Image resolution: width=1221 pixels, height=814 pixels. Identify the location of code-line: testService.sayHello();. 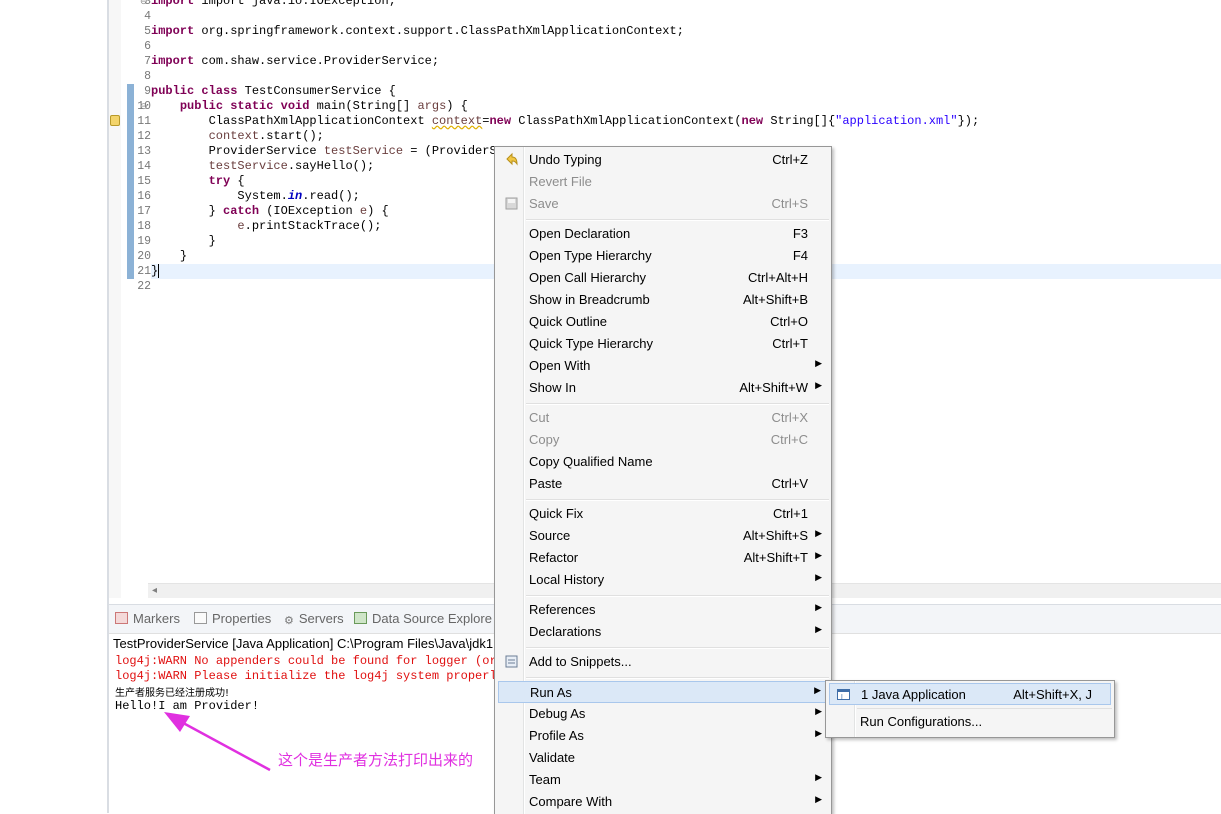
(291, 166).